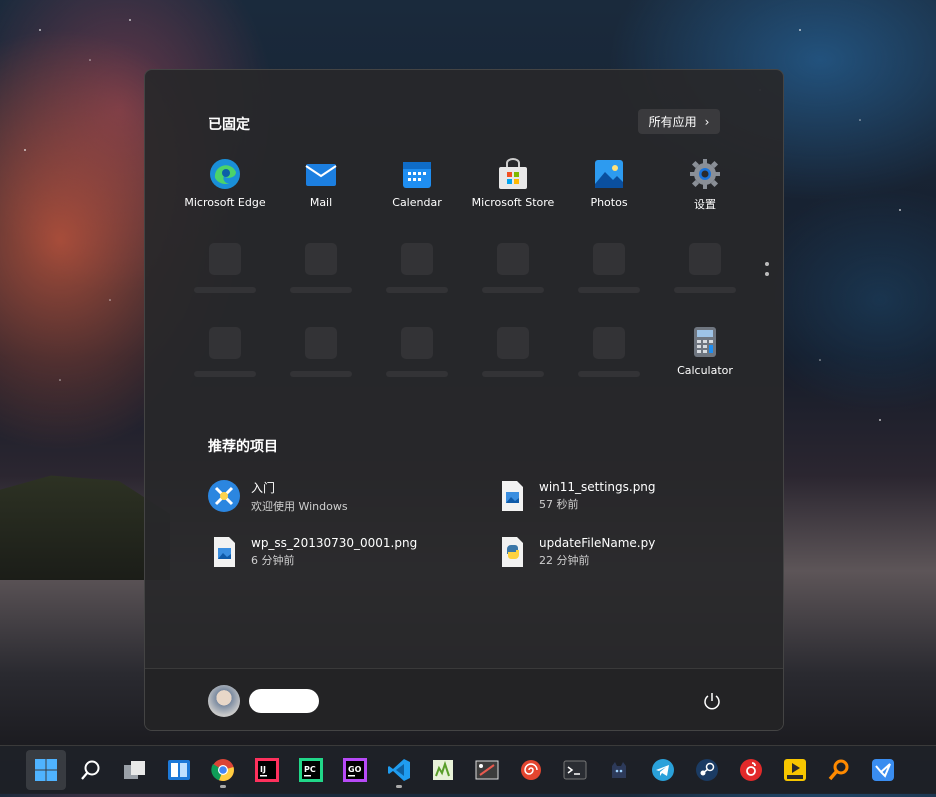 Image resolution: width=936 pixels, height=797 pixels. Describe the element at coordinates (707, 770) in the screenshot. I see `steam-icon` at that location.